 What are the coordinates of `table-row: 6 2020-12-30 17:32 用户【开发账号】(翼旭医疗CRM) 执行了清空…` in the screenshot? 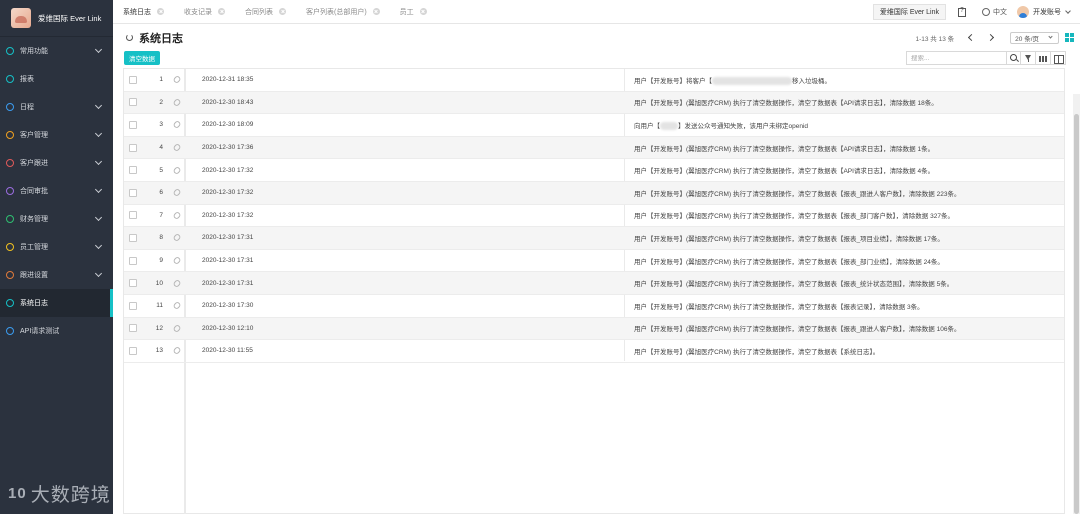 It's located at (594, 193).